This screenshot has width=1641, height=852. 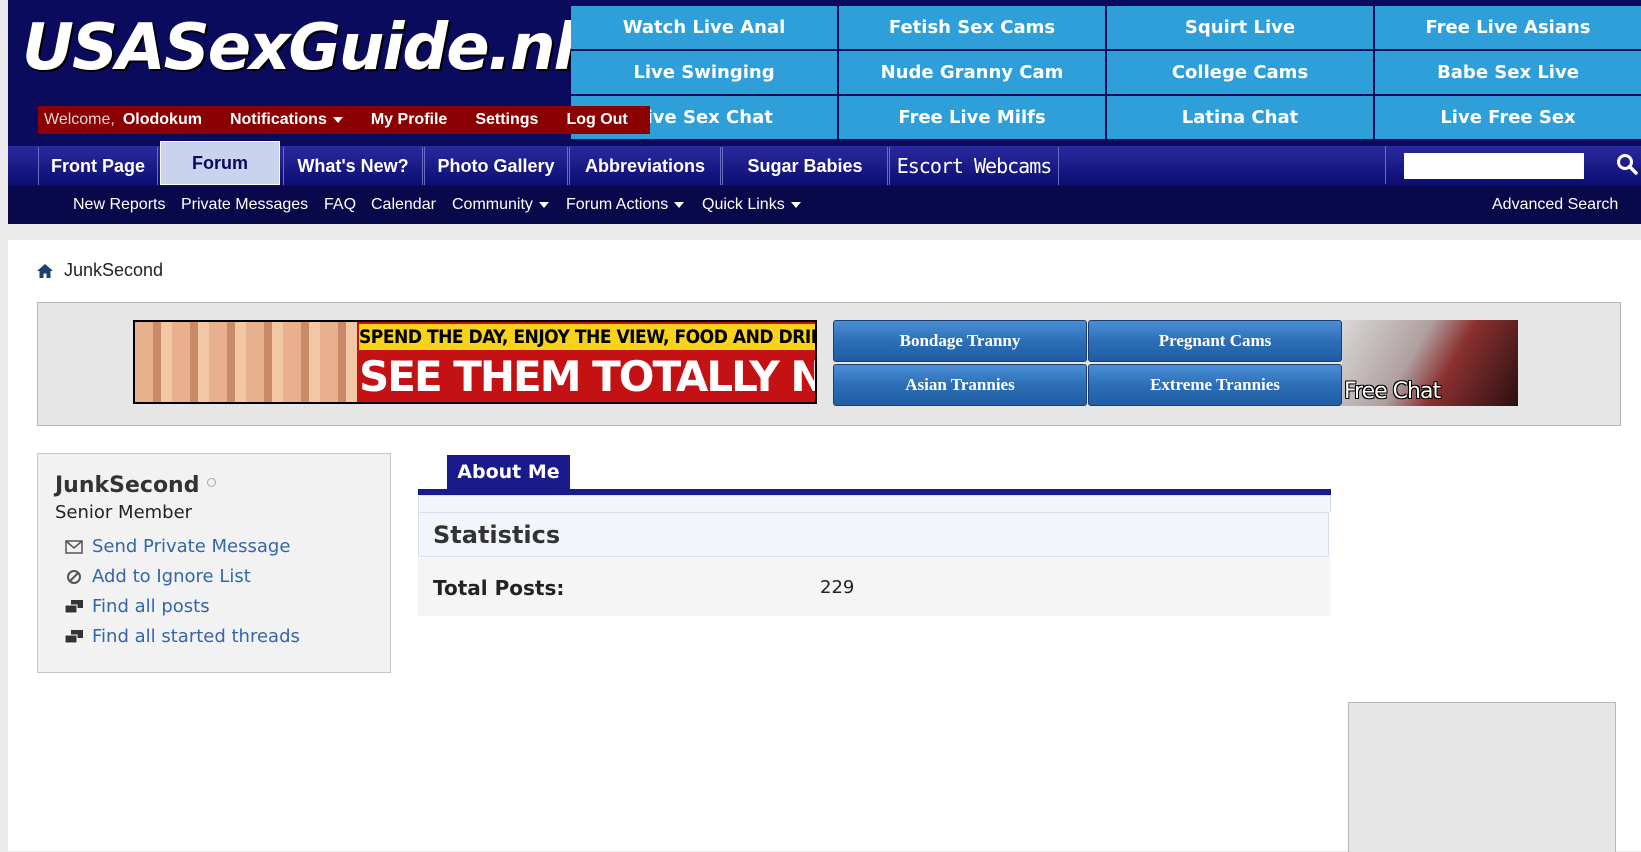 What do you see at coordinates (169, 120) in the screenshot?
I see `username-link: Olodokum` at bounding box center [169, 120].